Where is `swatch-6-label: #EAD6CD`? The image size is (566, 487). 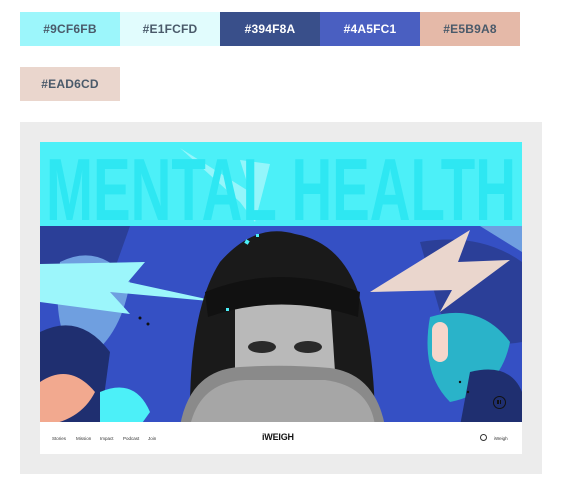 swatch-6-label: #EAD6CD is located at coordinates (70, 84).